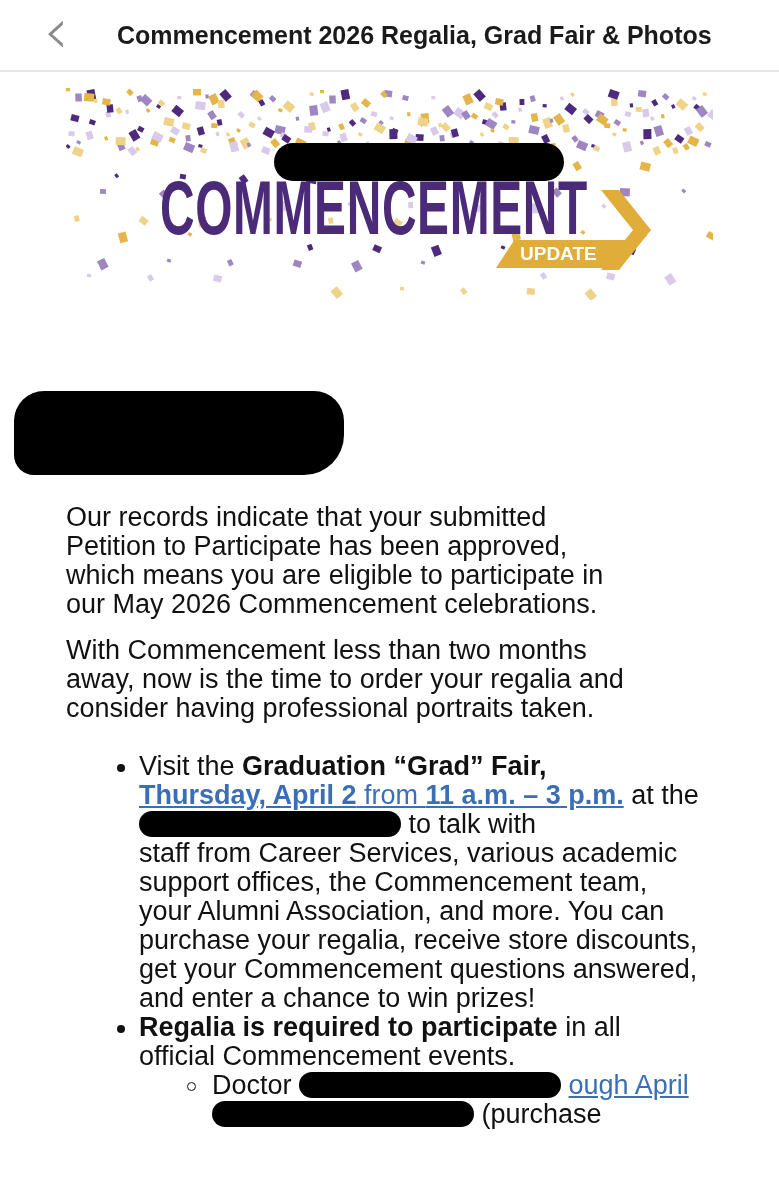  What do you see at coordinates (380, 1042) in the screenshot?
I see `body-text: Regalia is required to participate in all official Commencement events.` at bounding box center [380, 1042].